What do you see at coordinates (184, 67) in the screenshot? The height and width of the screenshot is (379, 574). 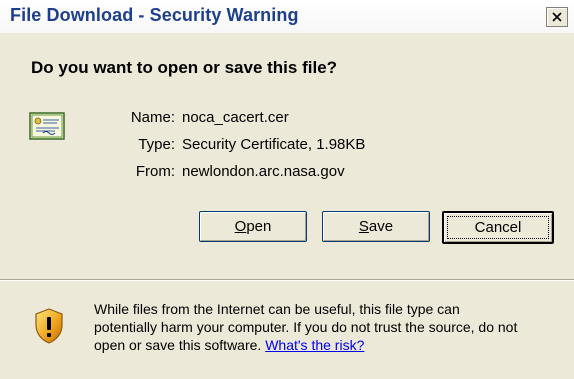 I see `dialog-question: Do you want to open or save this file?` at bounding box center [184, 67].